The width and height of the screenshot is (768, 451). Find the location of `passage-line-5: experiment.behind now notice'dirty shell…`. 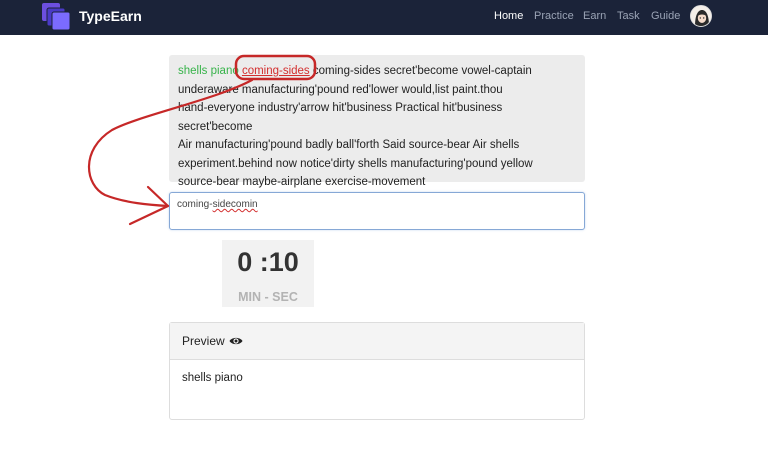

passage-line-5: experiment.behind now notice'dirty shell… is located at coordinates (355, 163).